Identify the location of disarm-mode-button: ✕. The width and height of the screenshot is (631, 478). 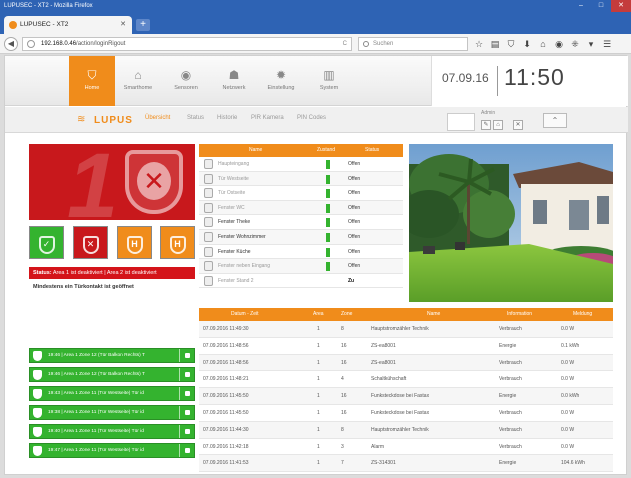
(90, 242).